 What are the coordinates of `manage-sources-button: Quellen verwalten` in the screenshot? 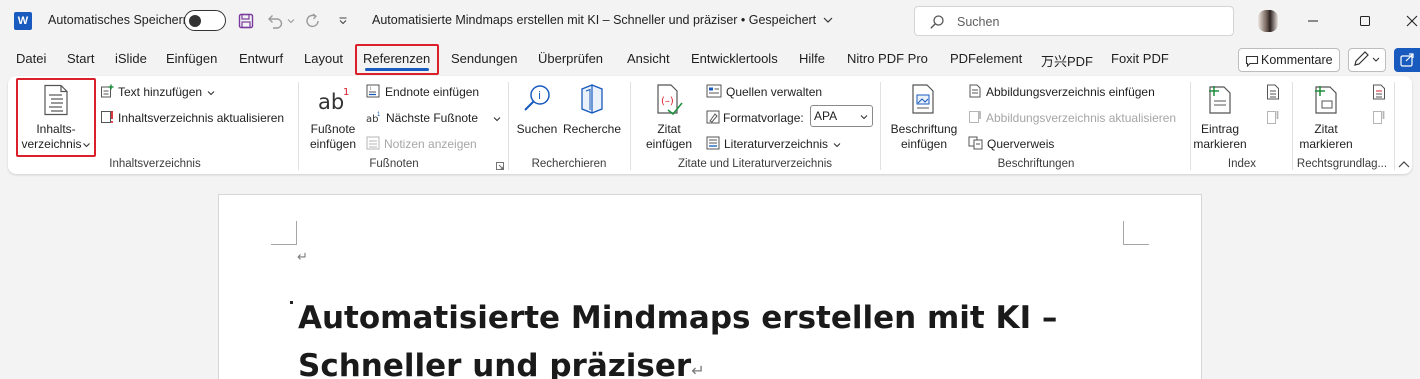 It's located at (764, 91).